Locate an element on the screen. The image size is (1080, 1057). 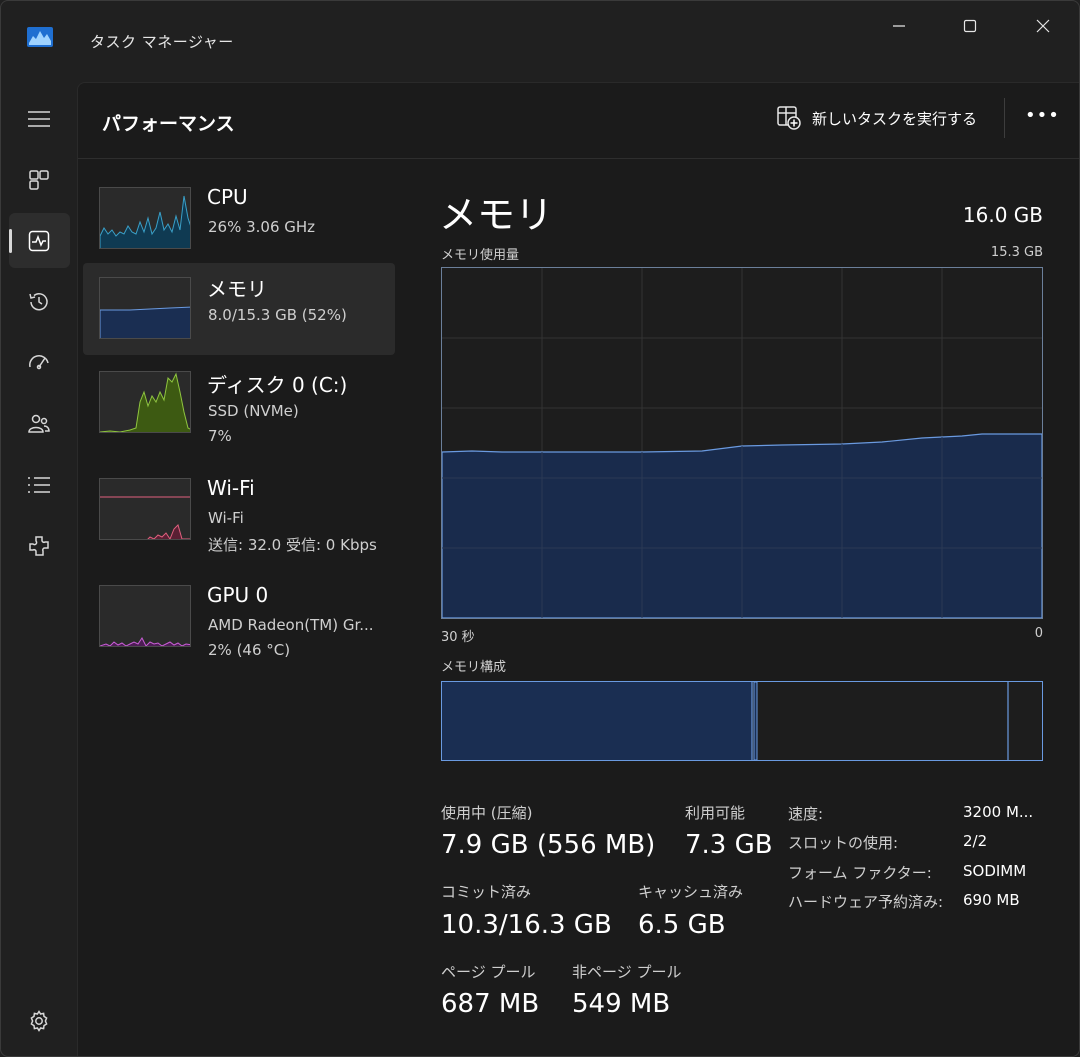
stat-nonpaged-pool-label: 非ページ プール is located at coordinates (627, 972).